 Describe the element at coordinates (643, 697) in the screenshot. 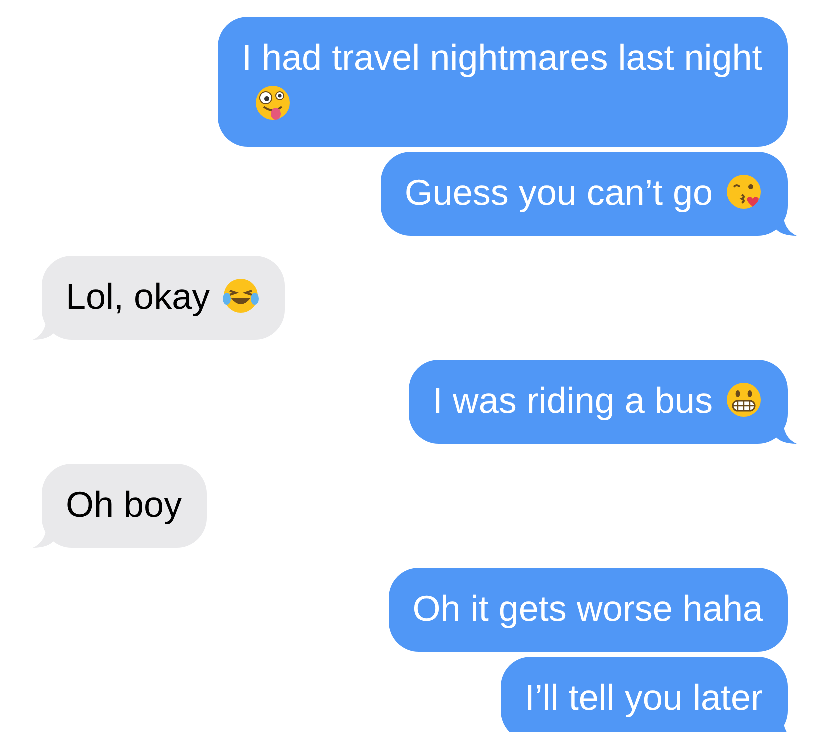

I see `message-text: I’ll tell you later` at that location.